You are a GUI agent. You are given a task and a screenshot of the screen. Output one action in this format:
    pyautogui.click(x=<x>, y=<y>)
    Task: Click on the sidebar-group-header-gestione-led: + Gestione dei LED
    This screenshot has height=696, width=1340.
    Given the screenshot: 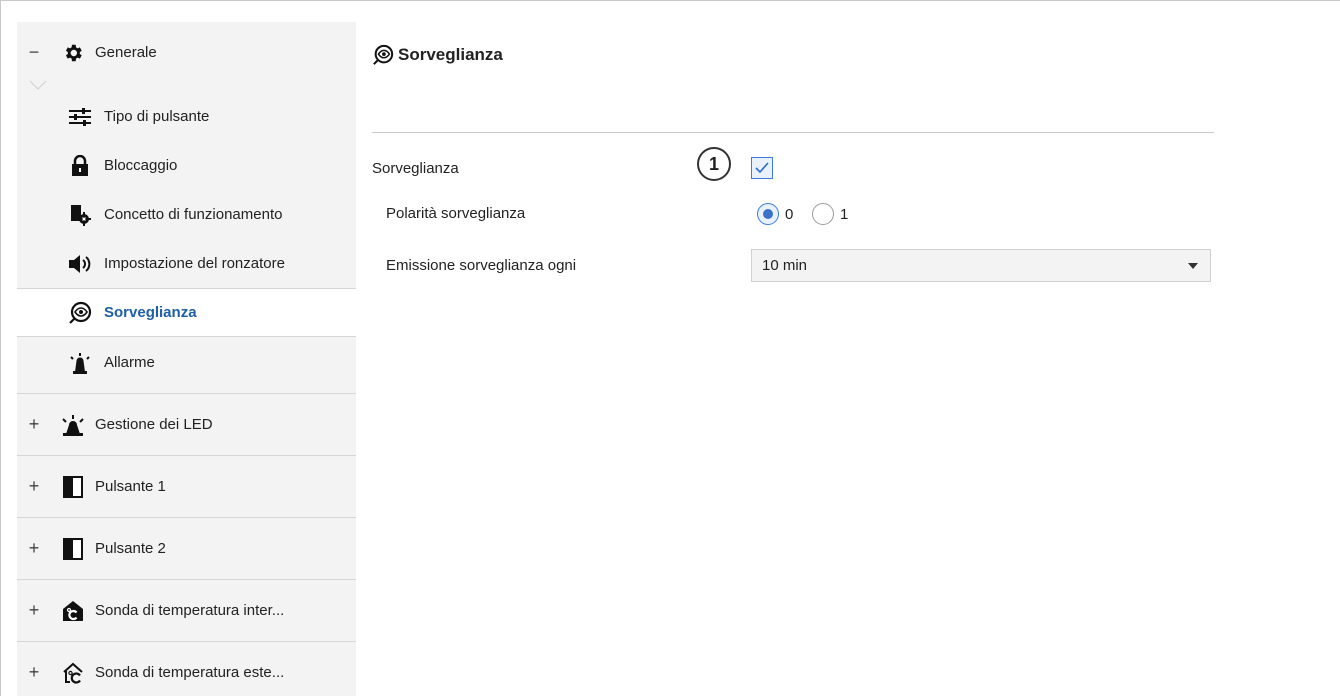 What is the action you would take?
    pyautogui.click(x=186, y=424)
    